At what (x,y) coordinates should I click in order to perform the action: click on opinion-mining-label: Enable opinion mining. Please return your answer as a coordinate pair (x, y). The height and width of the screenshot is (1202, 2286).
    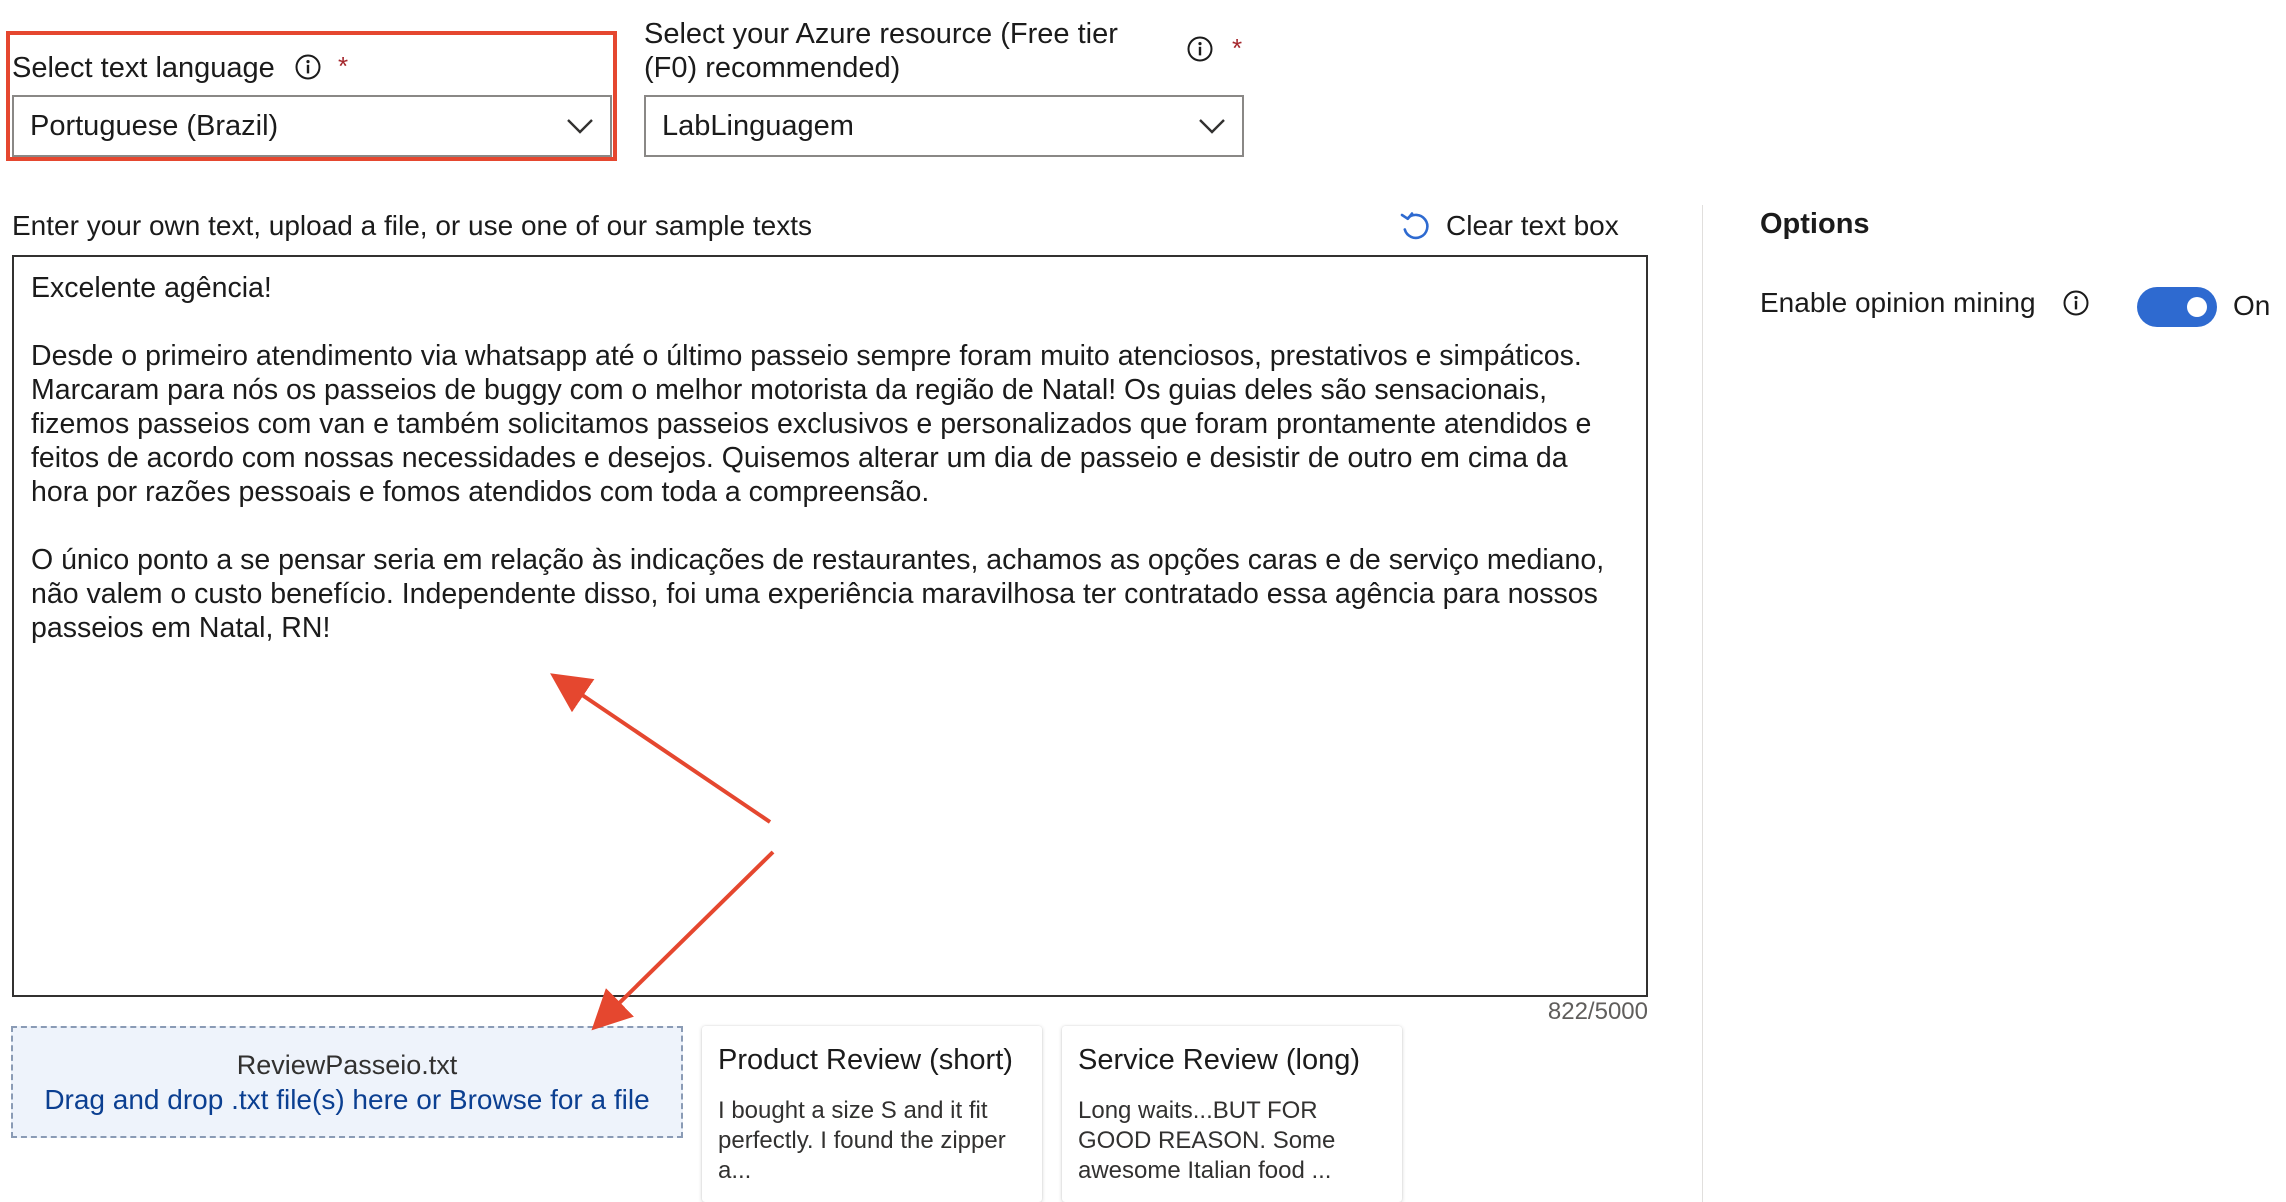
    Looking at the image, I should click on (1898, 302).